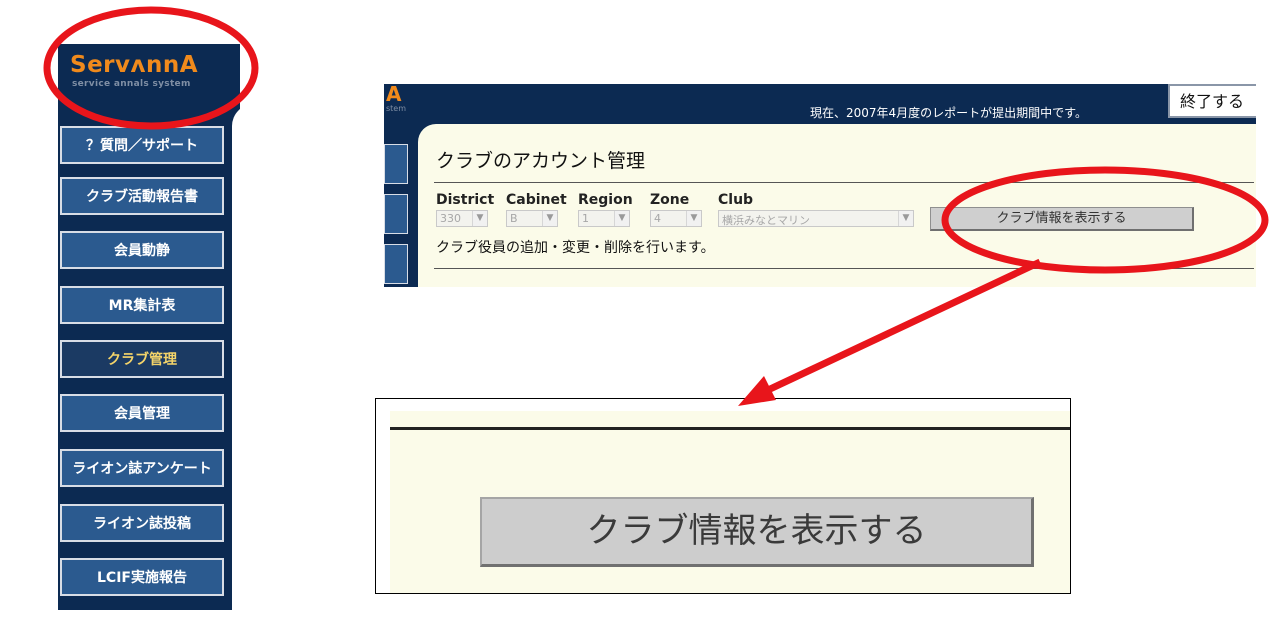 The width and height of the screenshot is (1287, 624). I want to click on arrow-head-icon, so click(757, 391).